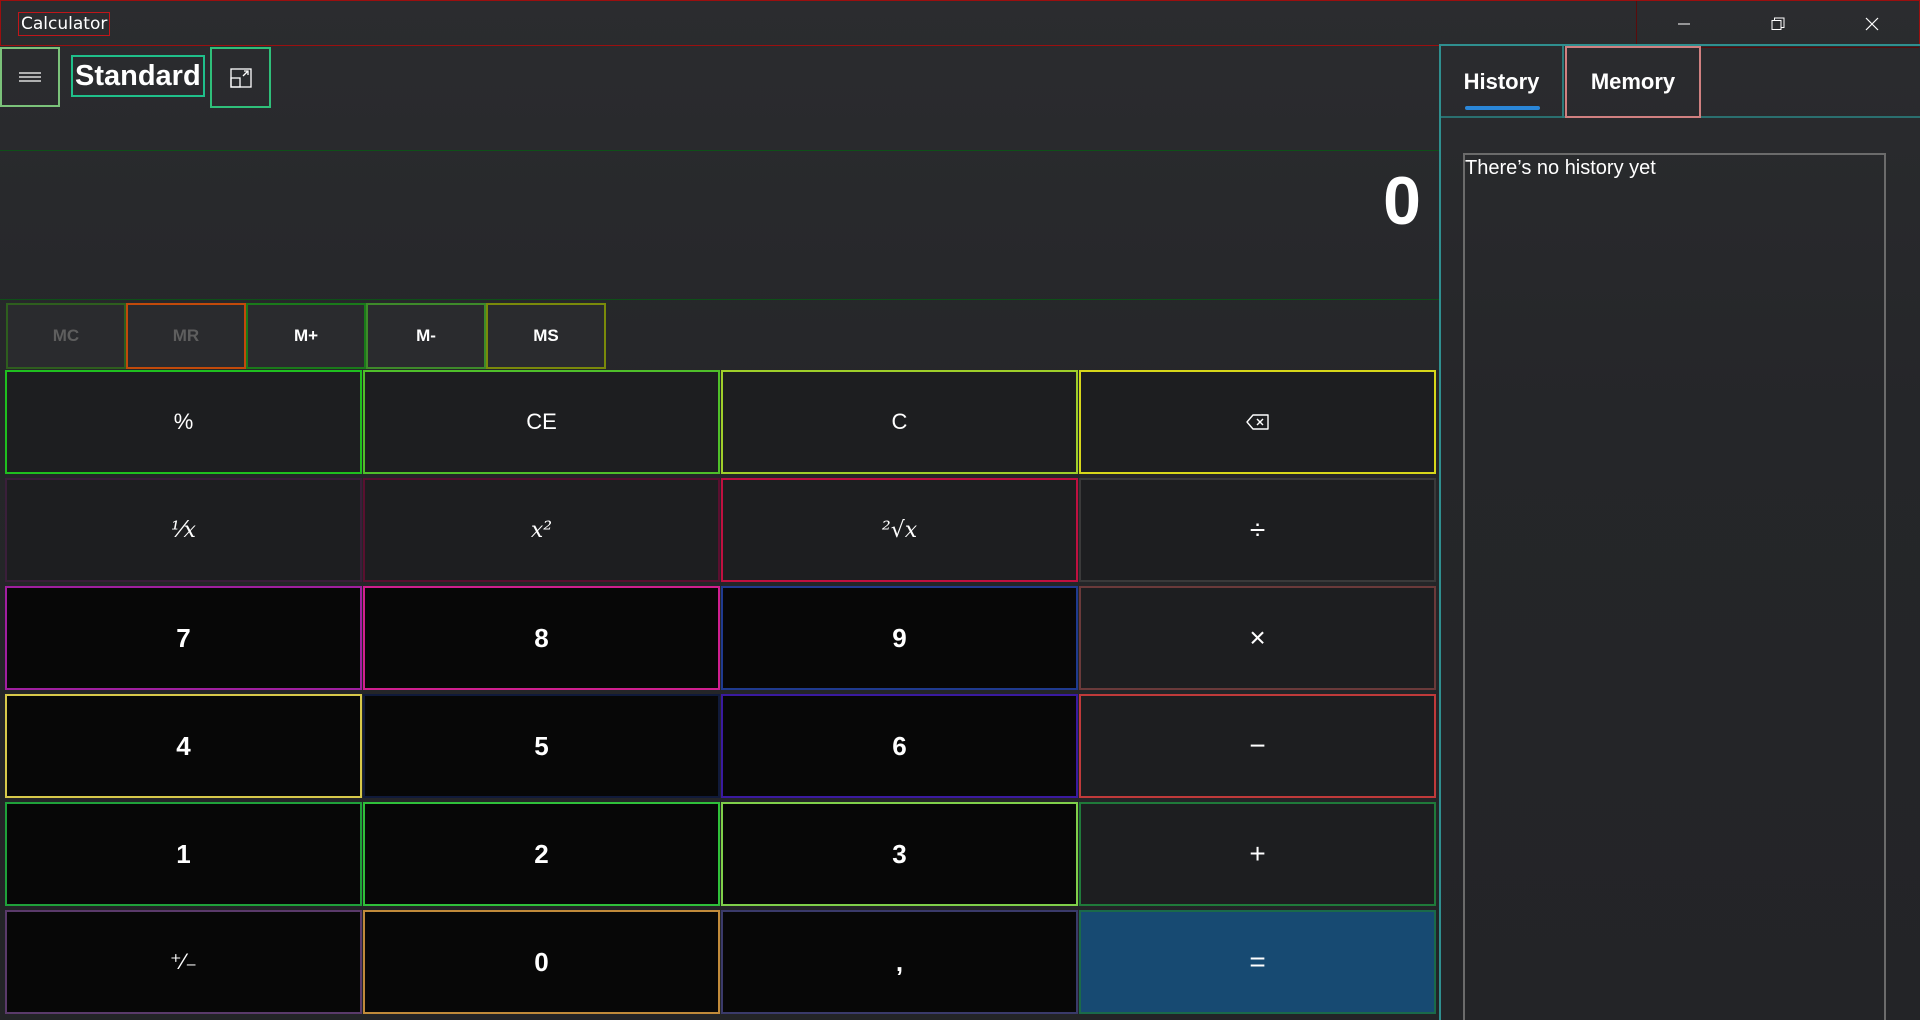 This screenshot has width=1920, height=1020. I want to click on tab-memory-label: Memory, so click(1633, 81).